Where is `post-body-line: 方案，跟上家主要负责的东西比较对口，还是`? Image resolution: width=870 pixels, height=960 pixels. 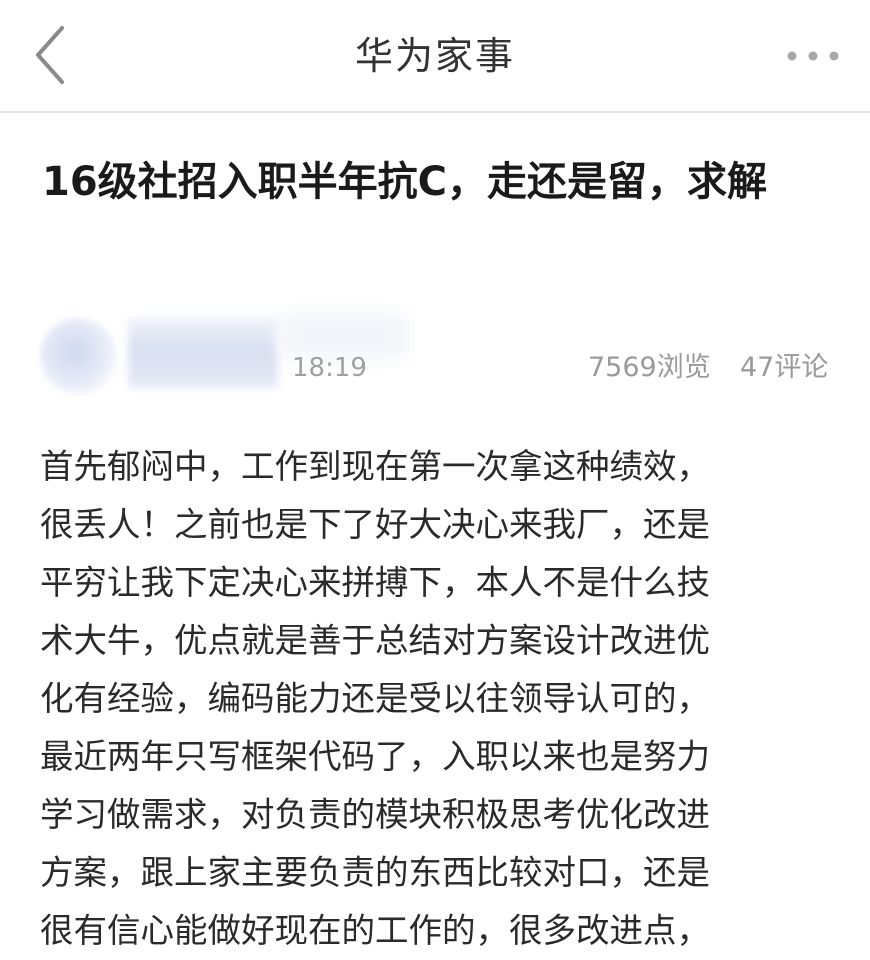
post-body-line: 方案，跟上家主要负责的东西比较对口，还是 is located at coordinates (375, 872).